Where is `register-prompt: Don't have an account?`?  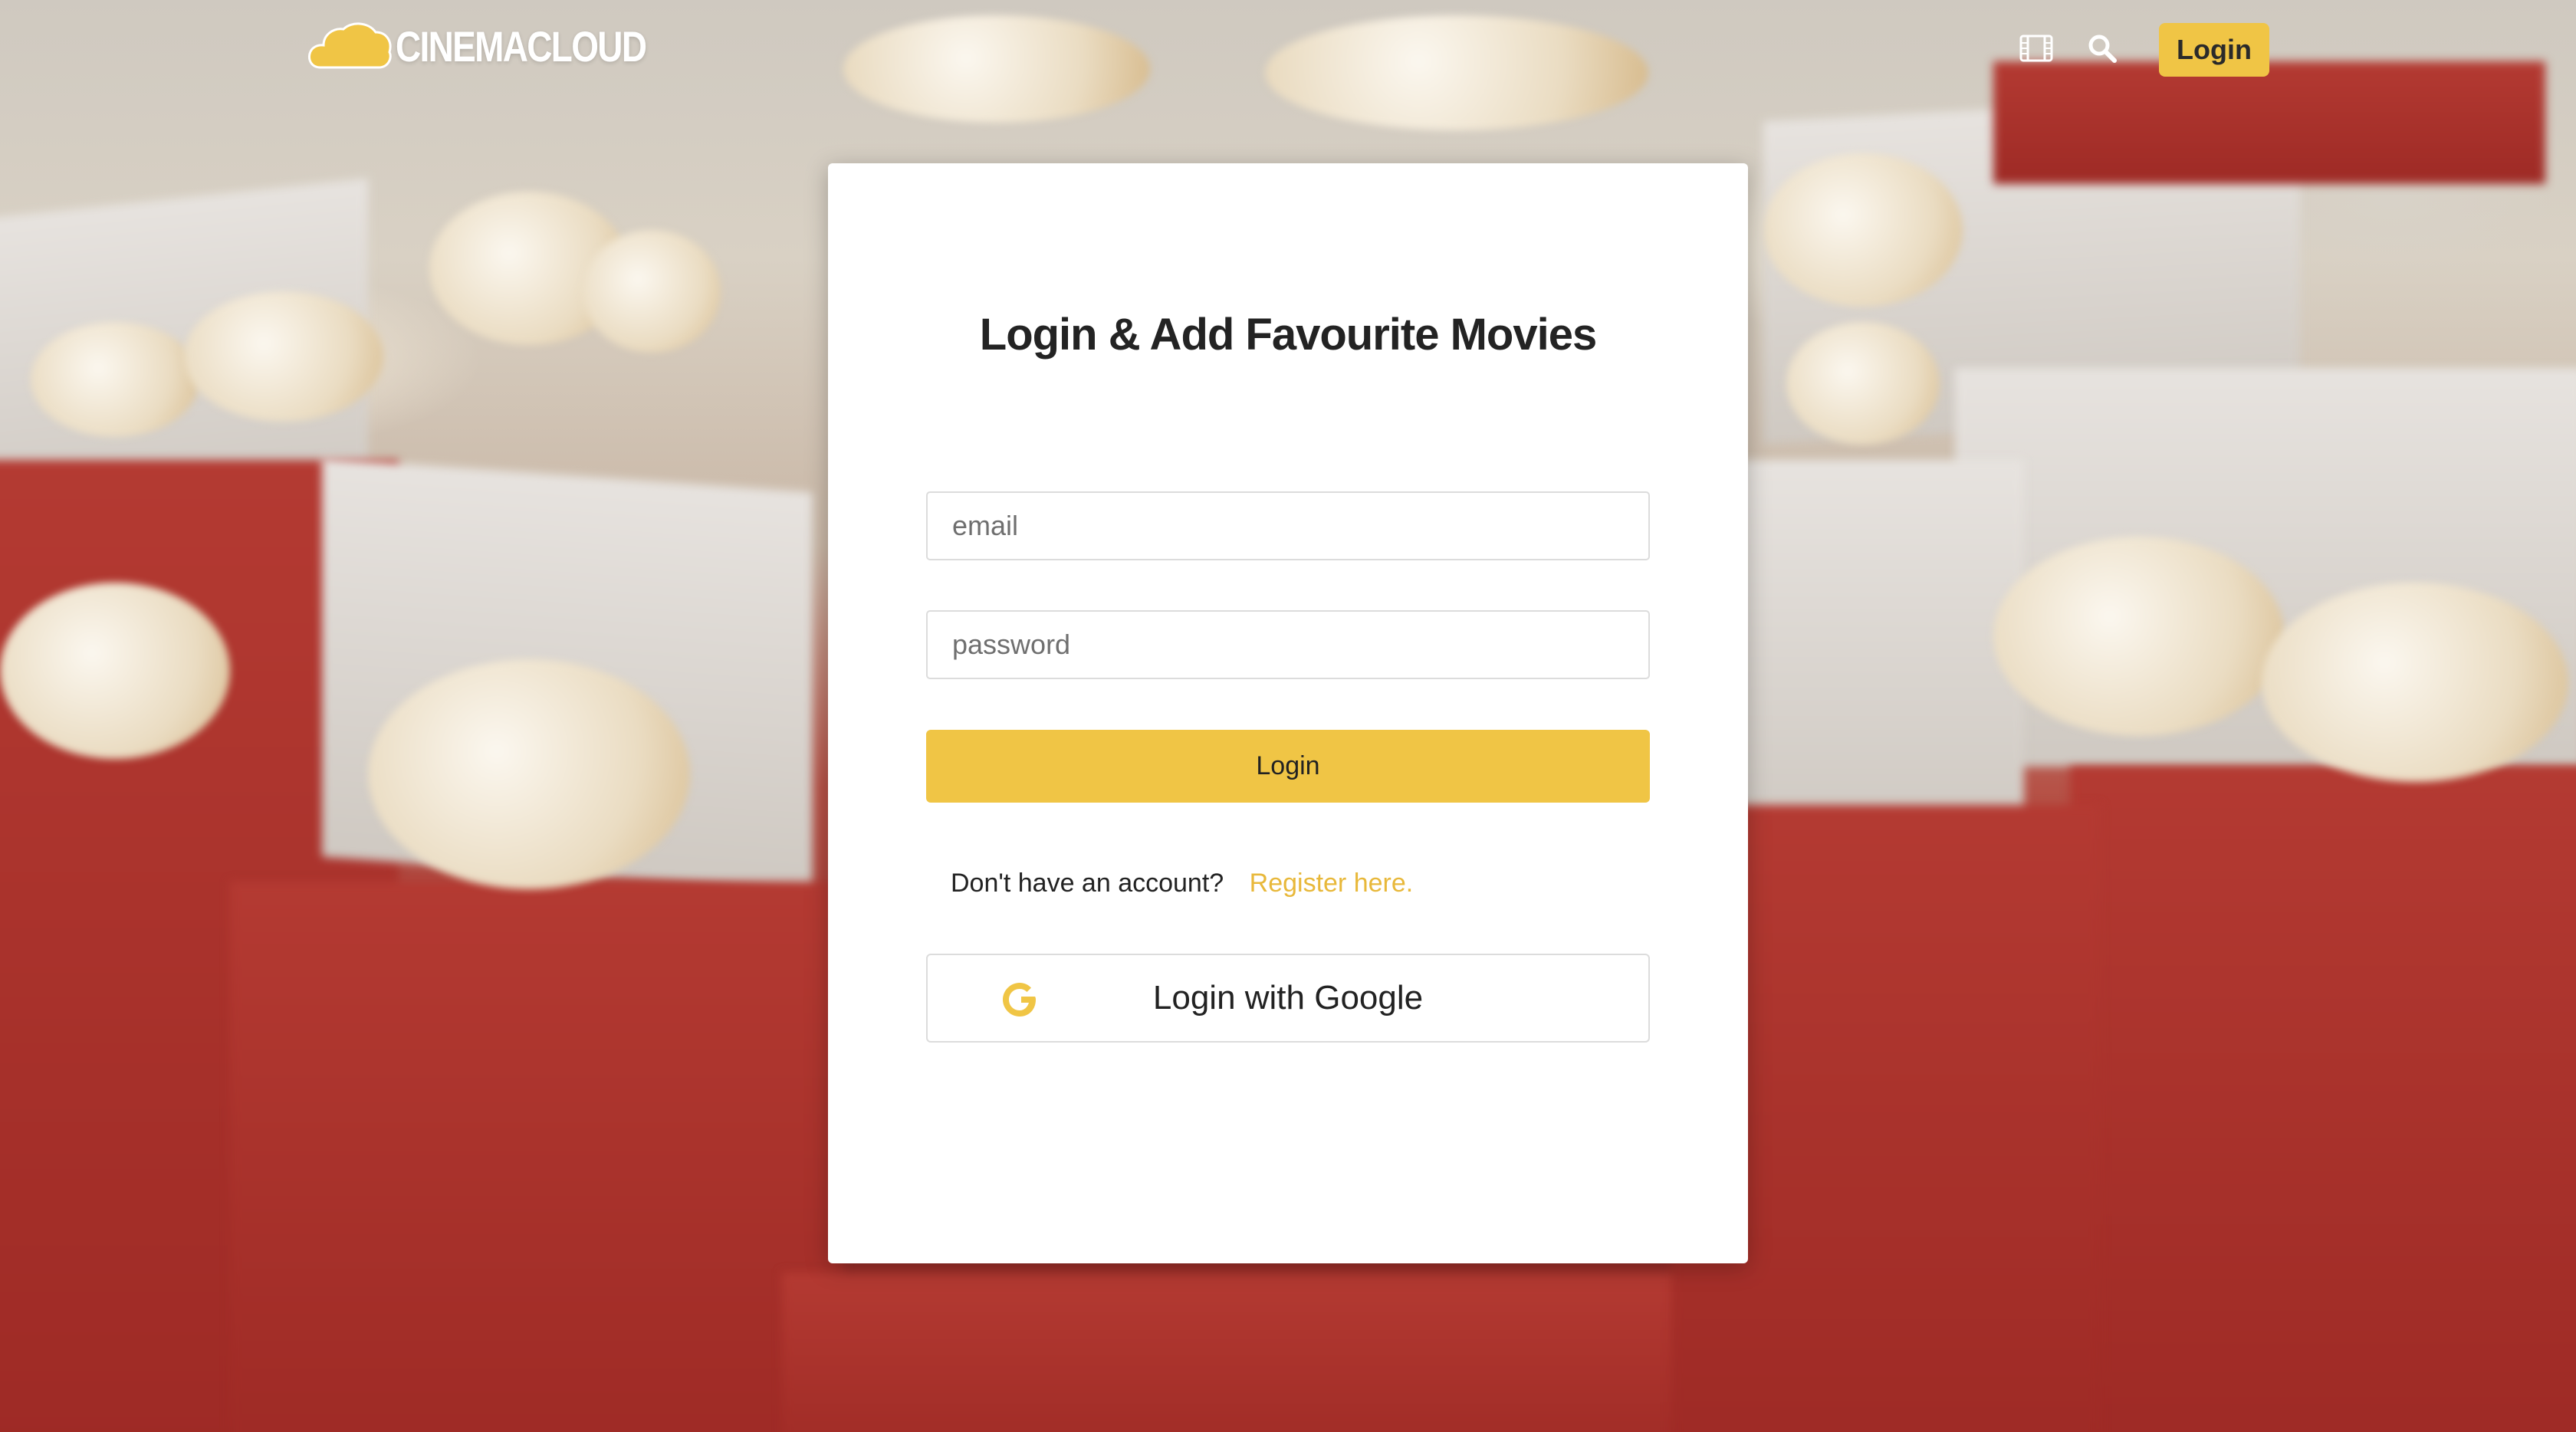
register-prompt: Don't have an account? is located at coordinates (1087, 883).